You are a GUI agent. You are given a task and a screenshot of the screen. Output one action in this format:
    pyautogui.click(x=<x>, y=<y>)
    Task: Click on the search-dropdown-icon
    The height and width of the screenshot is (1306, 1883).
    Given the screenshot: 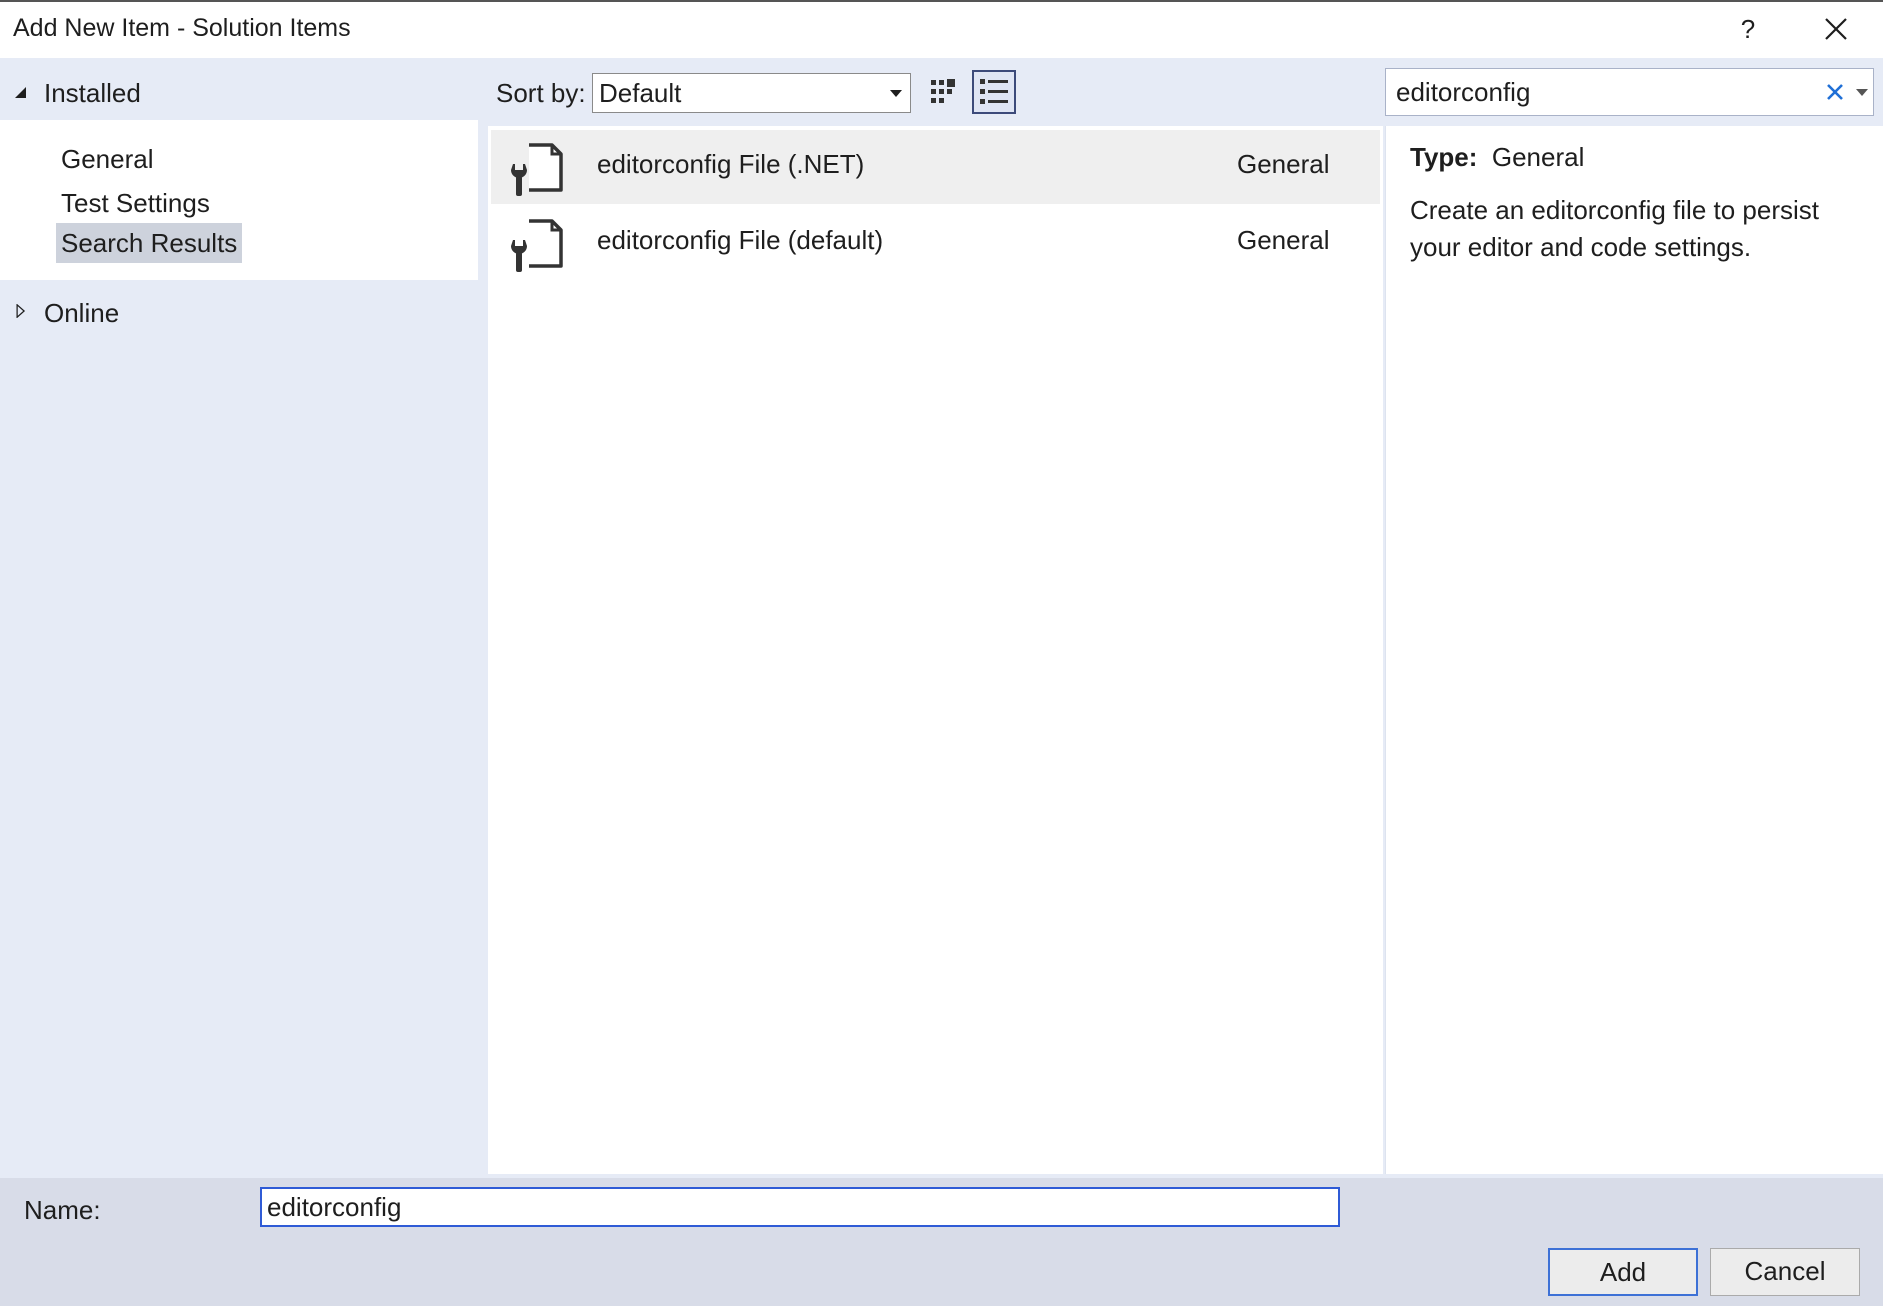 What is the action you would take?
    pyautogui.click(x=1862, y=92)
    